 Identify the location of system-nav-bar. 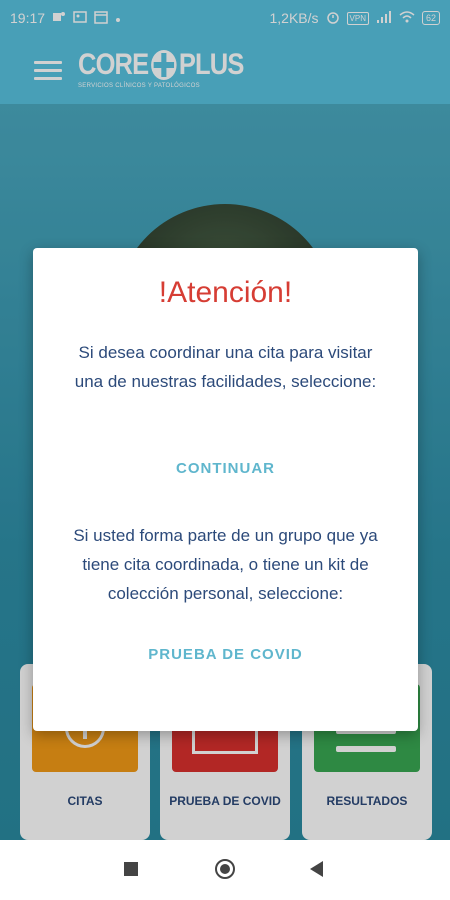
(225, 870).